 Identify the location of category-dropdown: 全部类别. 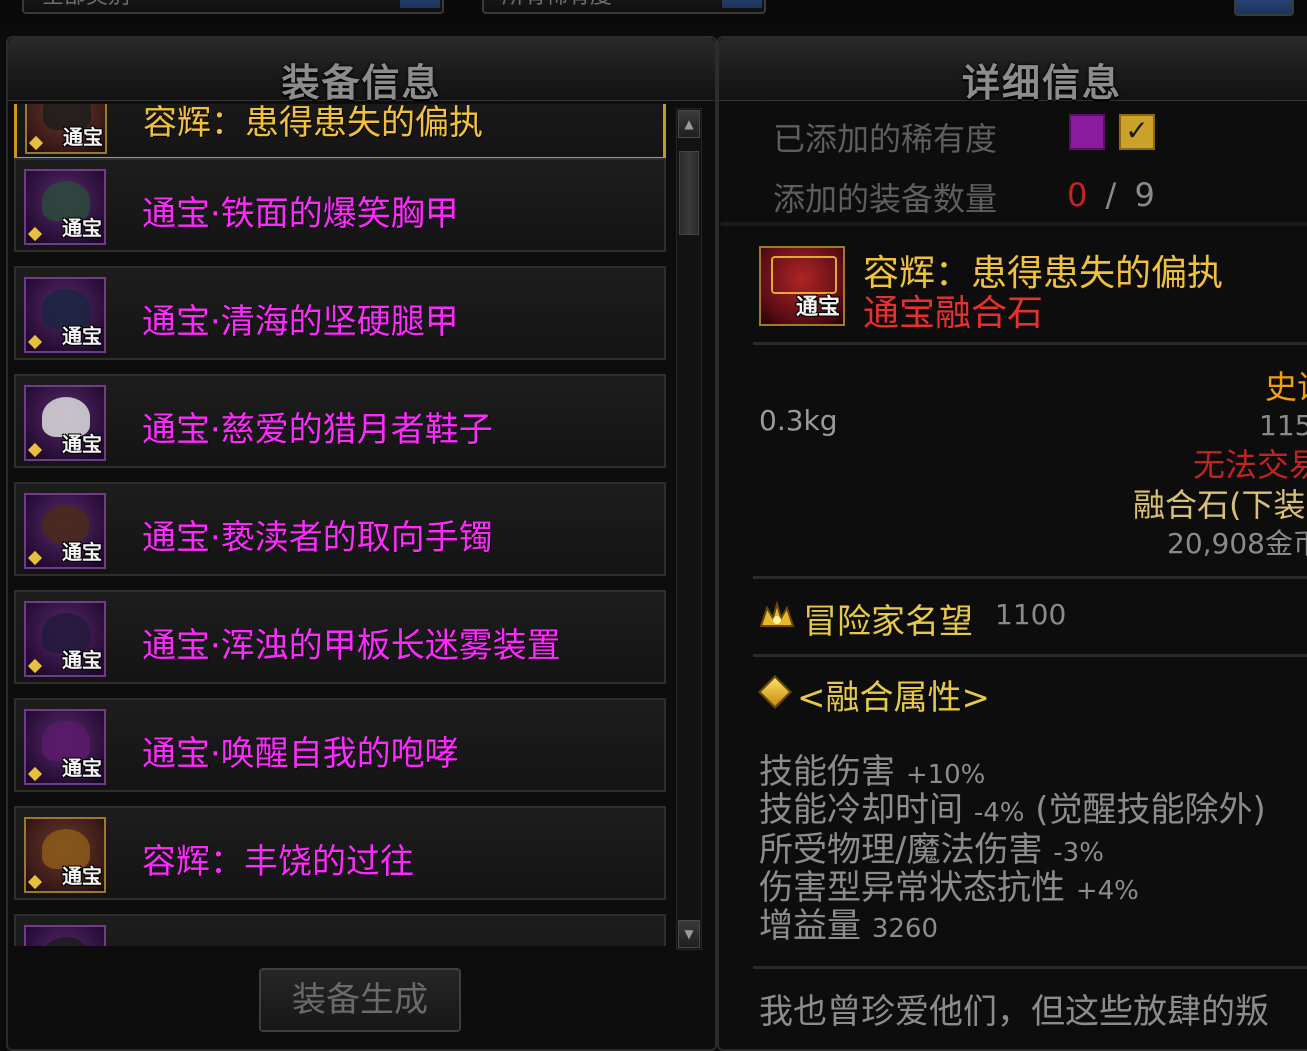
(233, 7).